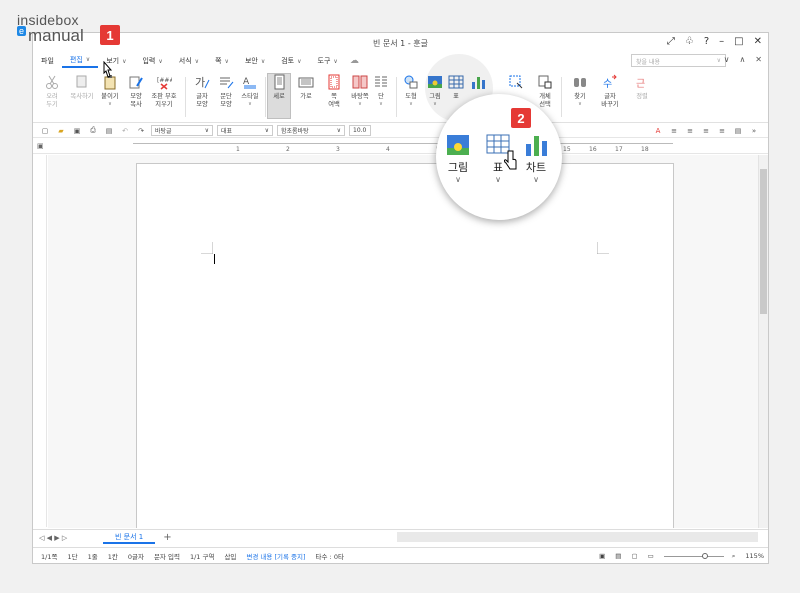  What do you see at coordinates (222, 61) in the screenshot?
I see `menu-page: 쪽 ∨` at bounding box center [222, 61].